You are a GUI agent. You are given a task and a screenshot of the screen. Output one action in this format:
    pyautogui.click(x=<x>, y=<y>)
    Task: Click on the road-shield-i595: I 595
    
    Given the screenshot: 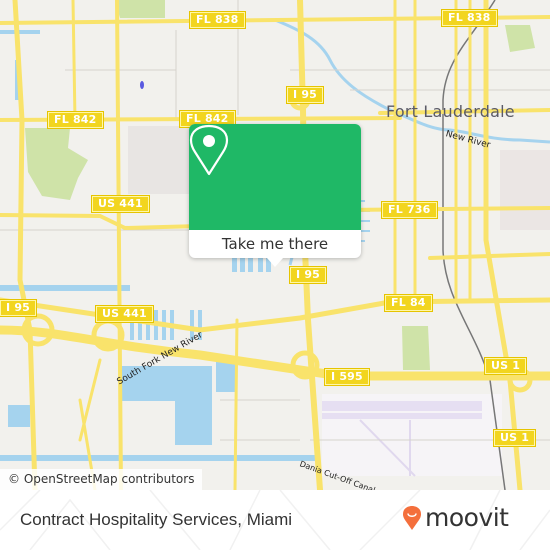 What is the action you would take?
    pyautogui.click(x=347, y=377)
    